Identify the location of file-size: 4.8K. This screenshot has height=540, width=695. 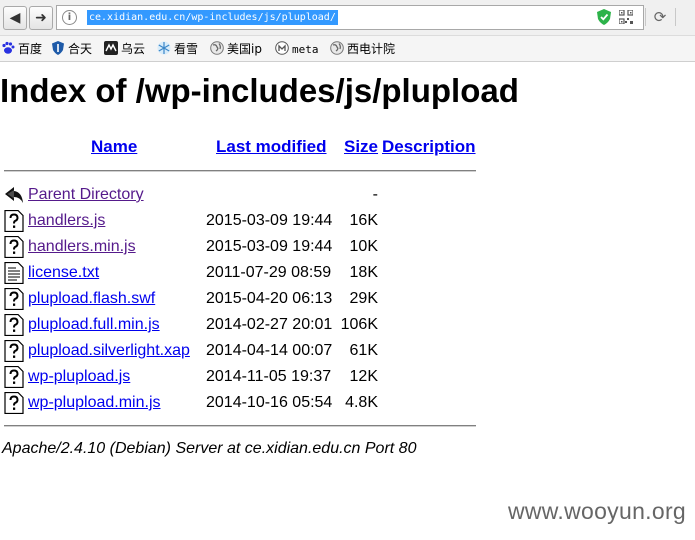
(361, 402).